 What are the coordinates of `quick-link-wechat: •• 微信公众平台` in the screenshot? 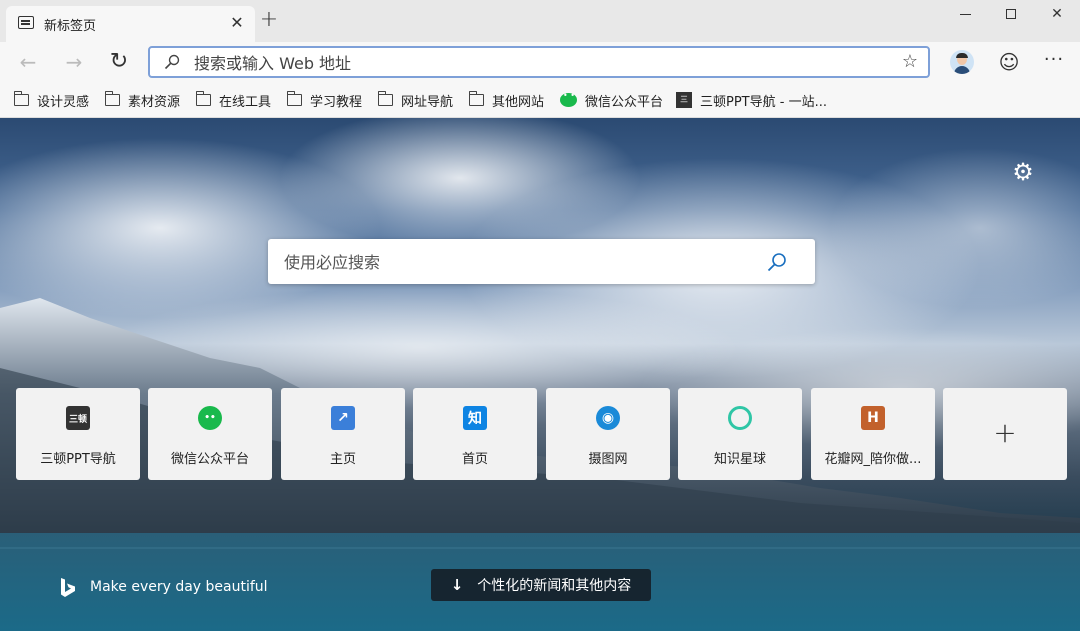 It's located at (210, 434).